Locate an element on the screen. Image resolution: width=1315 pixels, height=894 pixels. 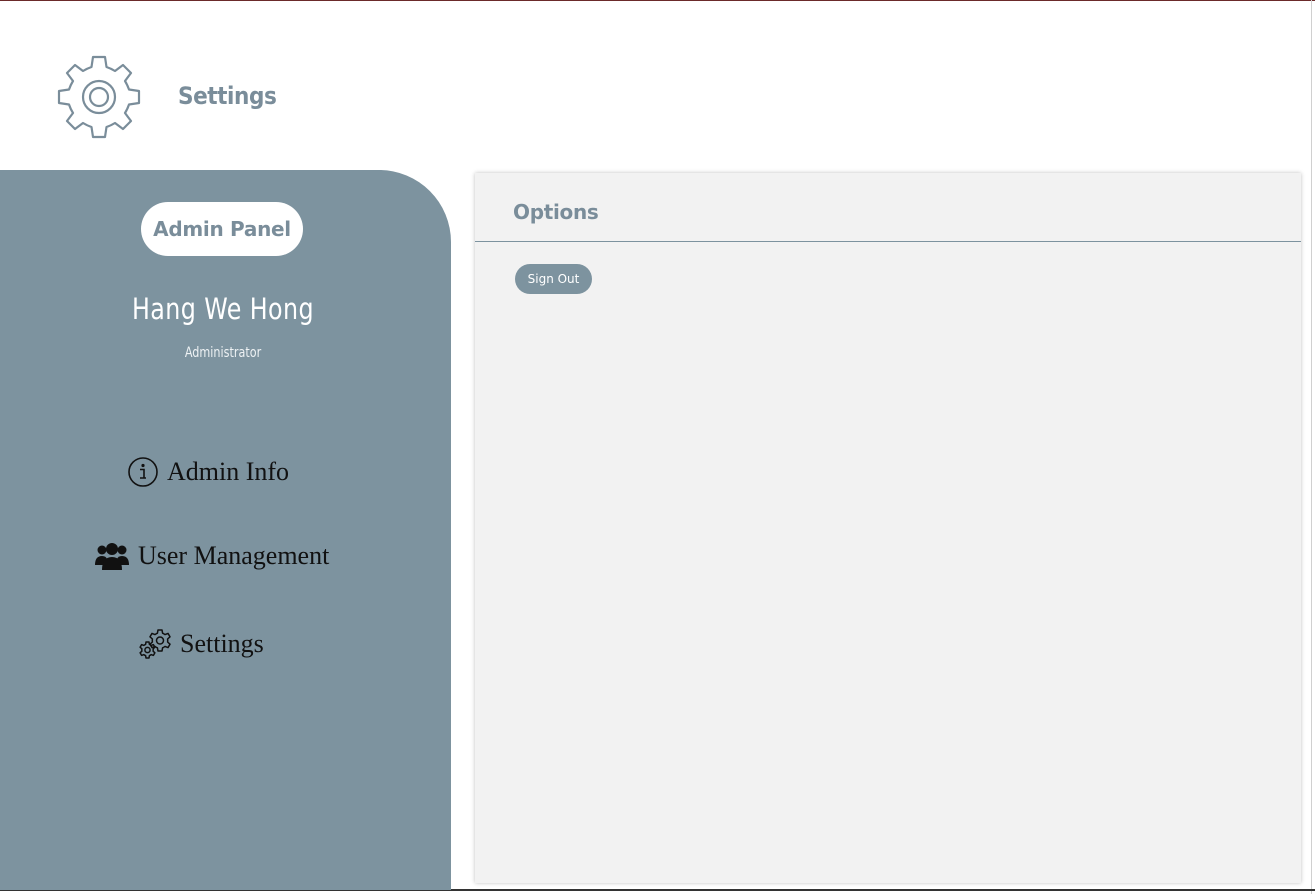
panel-header: Options is located at coordinates (888, 207).